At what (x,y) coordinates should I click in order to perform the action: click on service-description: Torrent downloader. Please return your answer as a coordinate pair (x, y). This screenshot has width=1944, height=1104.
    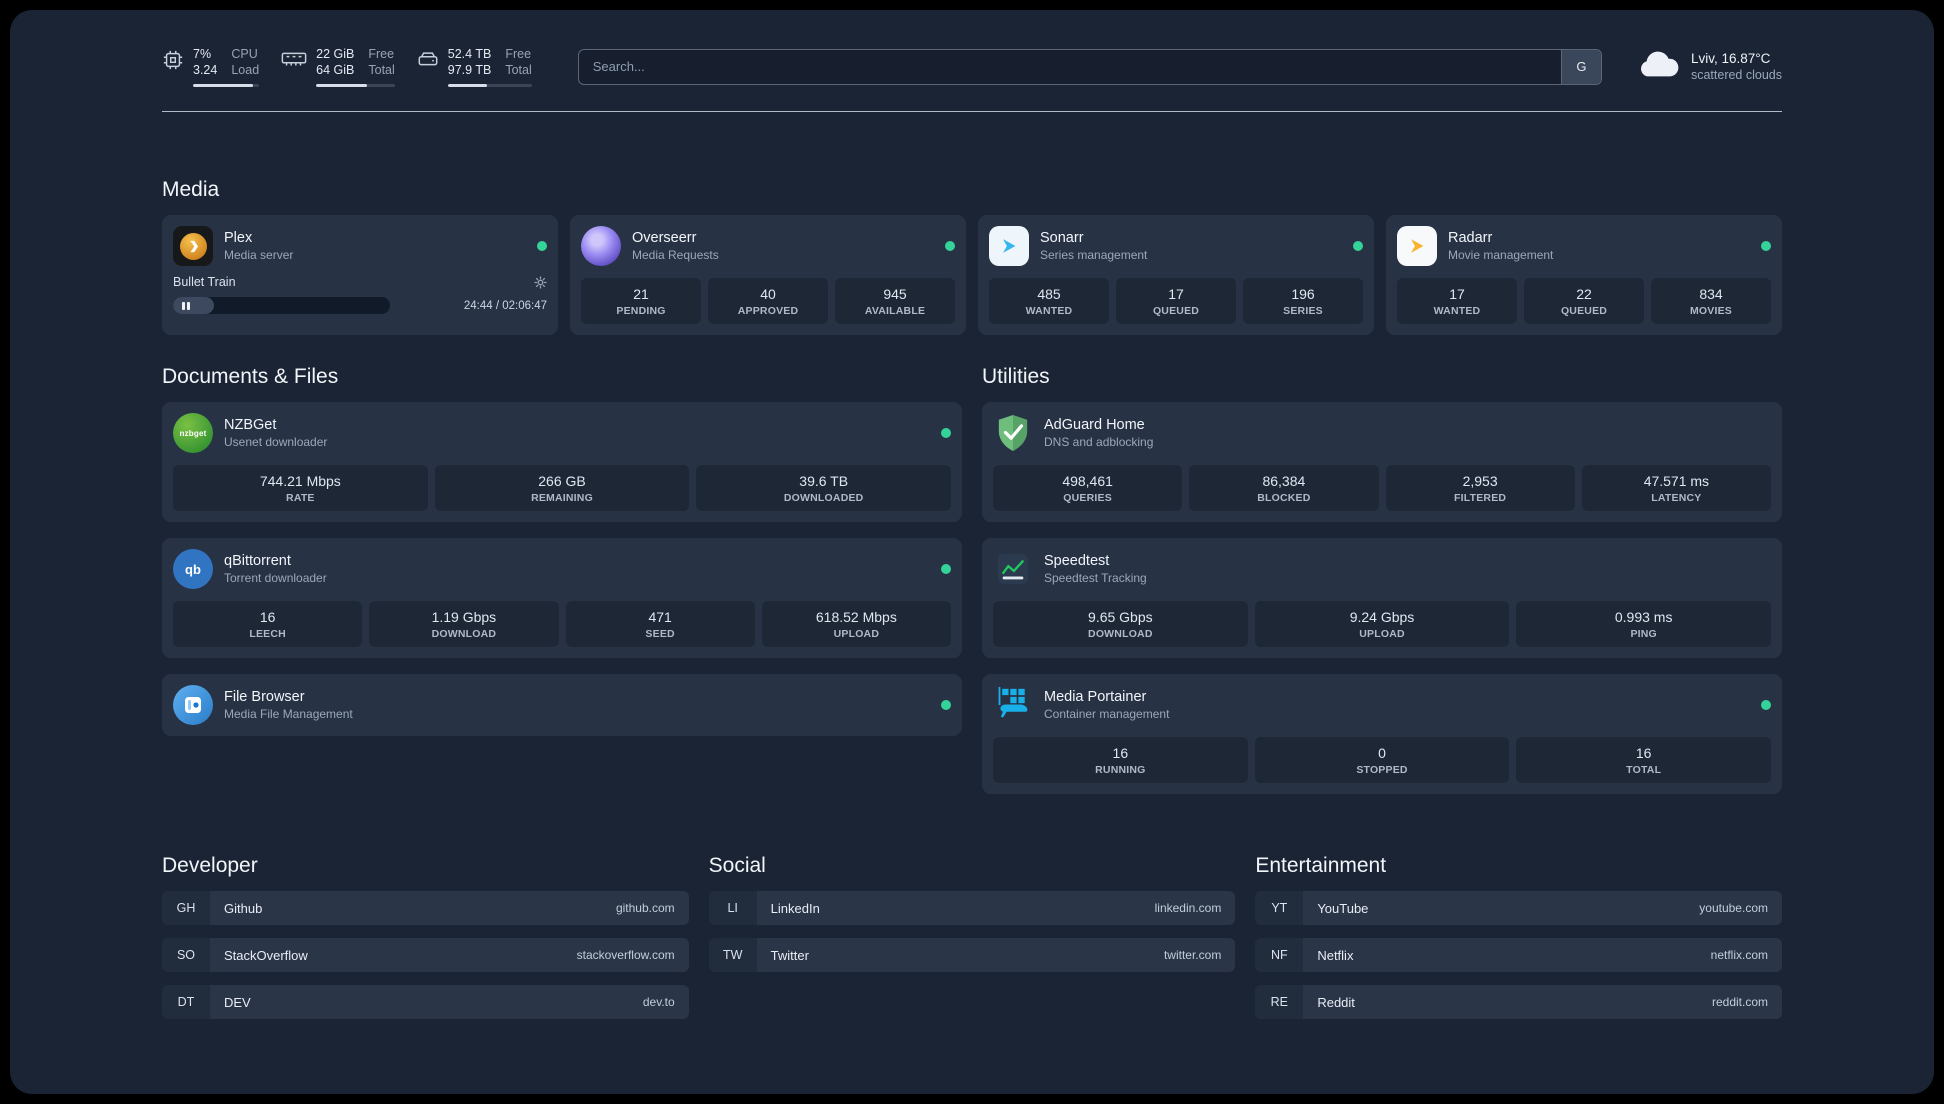
    Looking at the image, I should click on (275, 578).